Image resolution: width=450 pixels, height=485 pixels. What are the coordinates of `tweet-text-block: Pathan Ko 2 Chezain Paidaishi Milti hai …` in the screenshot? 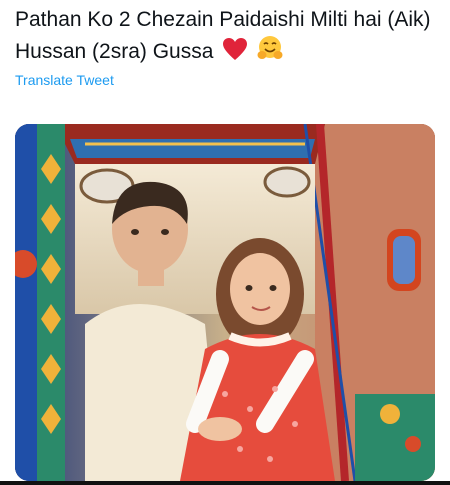 It's located at (227, 37).